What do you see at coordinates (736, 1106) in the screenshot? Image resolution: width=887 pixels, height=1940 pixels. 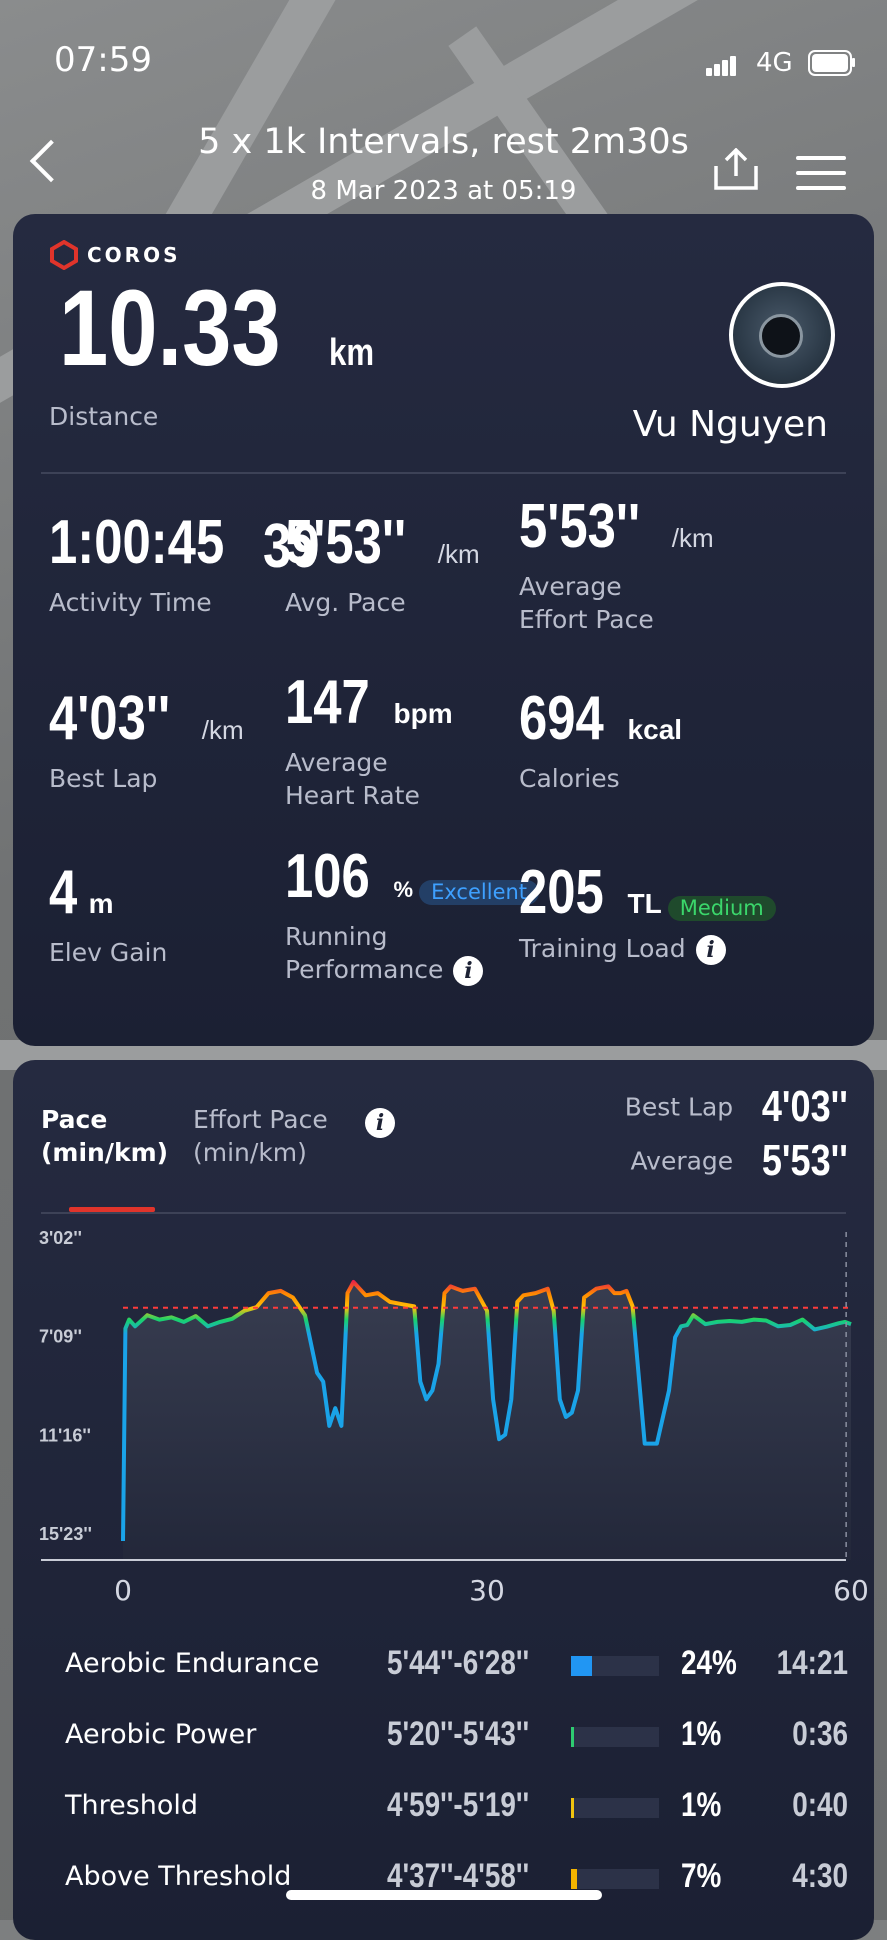 I see `best-lap-summary: Best Lap 4'03''` at bounding box center [736, 1106].